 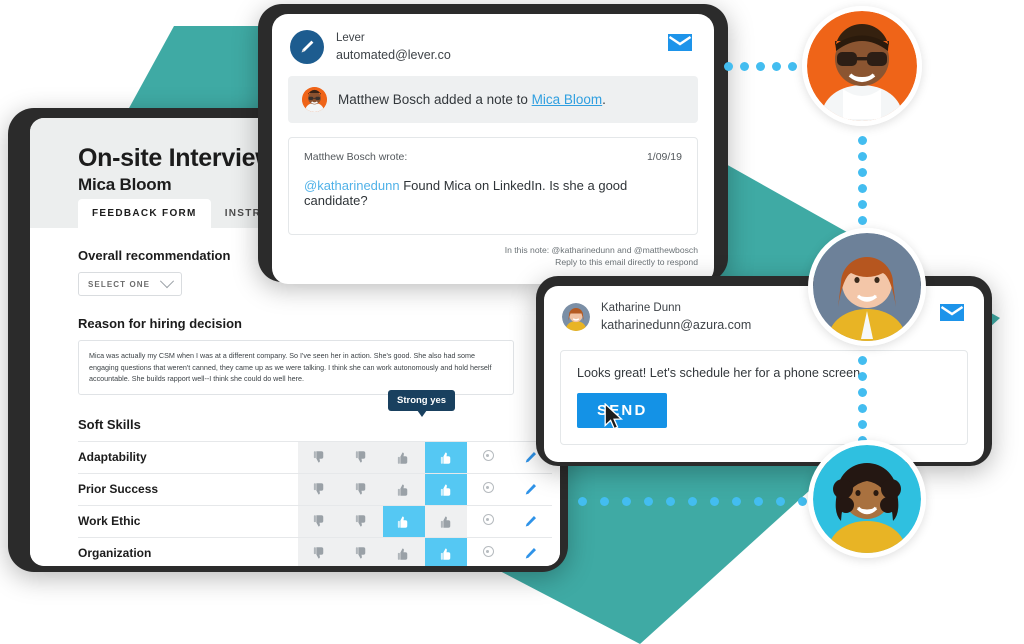 What do you see at coordinates (614, 416) in the screenshot?
I see `mouse-cursor` at bounding box center [614, 416].